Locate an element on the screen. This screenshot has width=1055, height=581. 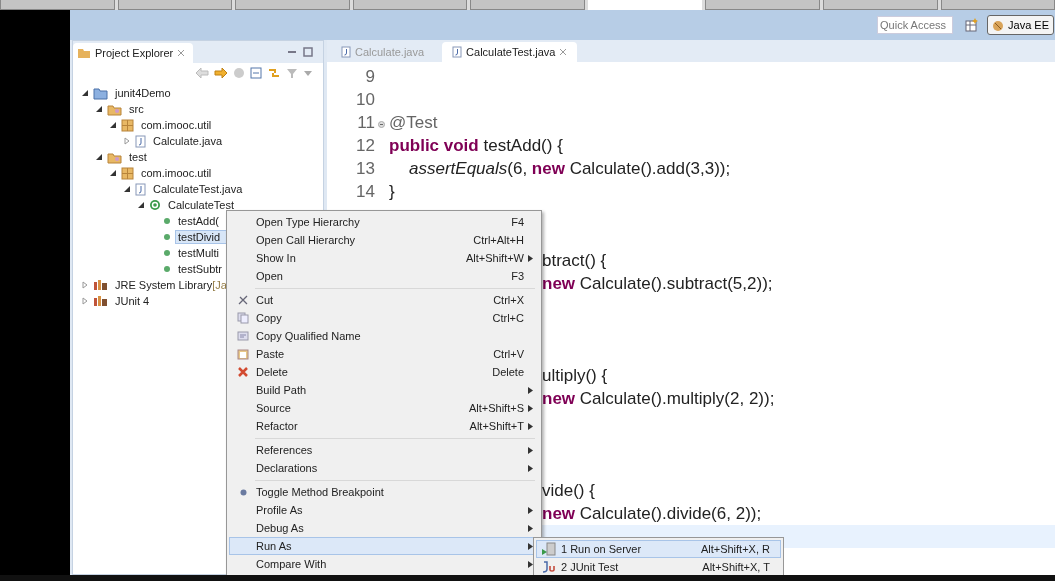
quick-access-field: Quick Access is located at coordinates (915, 25).